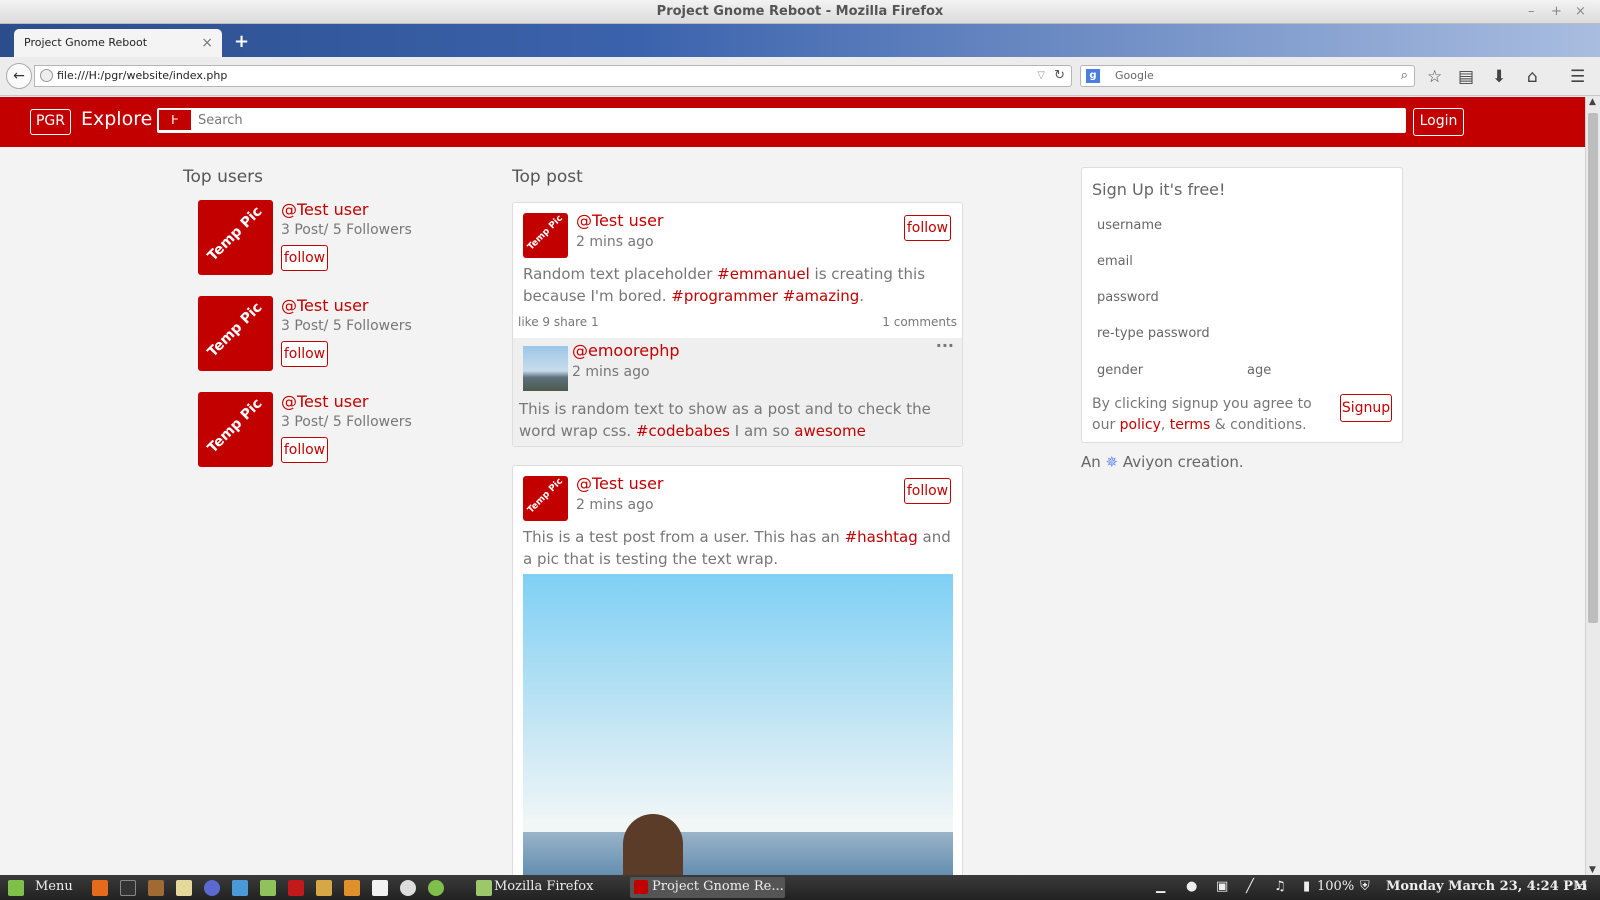  Describe the element at coordinates (100, 888) in the screenshot. I see `firefox-launcher-icon` at that location.